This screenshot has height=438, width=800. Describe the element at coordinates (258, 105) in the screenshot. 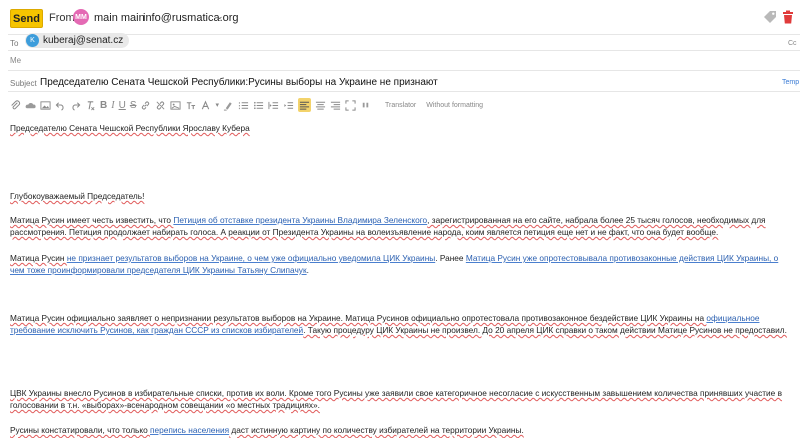

I see `bullet-list-icon` at that location.